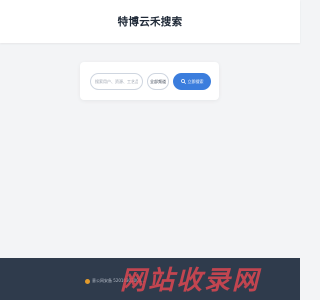 Image resolution: width=320 pixels, height=300 pixels. Describe the element at coordinates (183, 81) in the screenshot. I see `search-icon` at that location.